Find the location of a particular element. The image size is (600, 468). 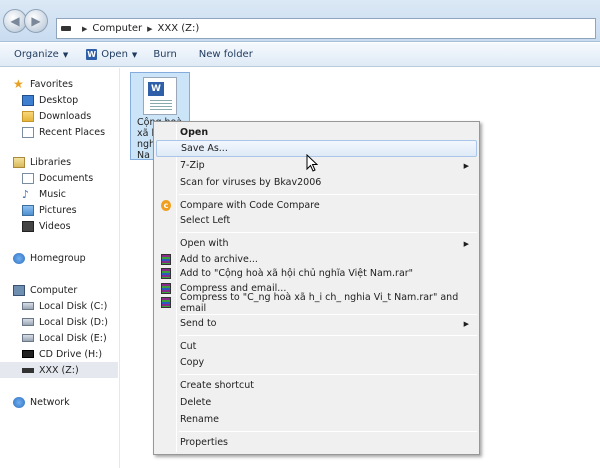

menu-compare-label: Compare with Code Compare is located at coordinates (250, 205).